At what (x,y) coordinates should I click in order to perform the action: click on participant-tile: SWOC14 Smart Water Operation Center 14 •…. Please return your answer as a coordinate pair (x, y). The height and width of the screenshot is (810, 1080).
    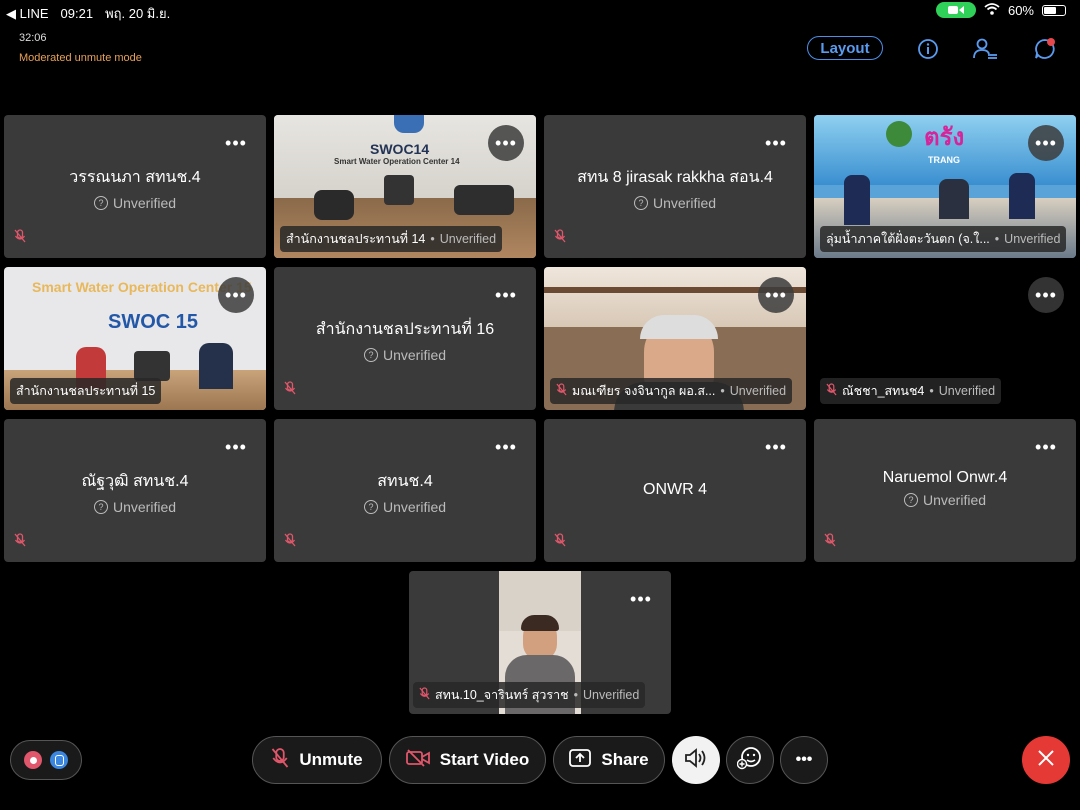
    Looking at the image, I should click on (405, 186).